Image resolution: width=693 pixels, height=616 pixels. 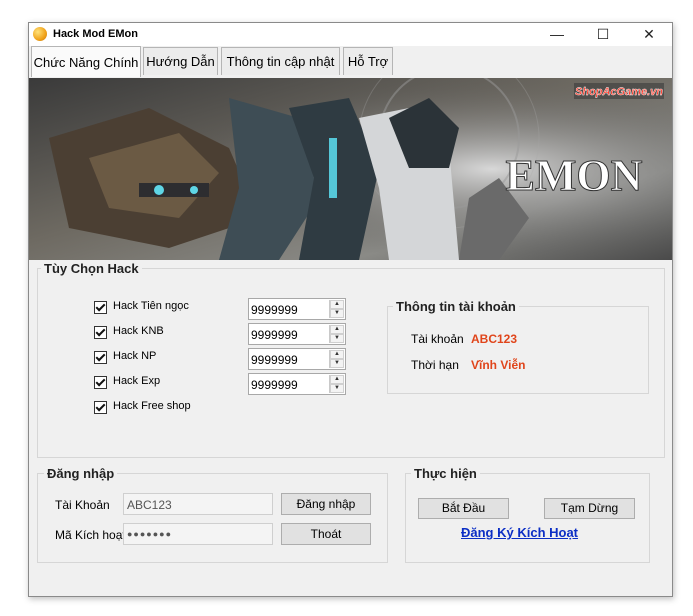 What do you see at coordinates (149, 534) in the screenshot?
I see `activation-code-value: ●●●●●●●` at bounding box center [149, 534].